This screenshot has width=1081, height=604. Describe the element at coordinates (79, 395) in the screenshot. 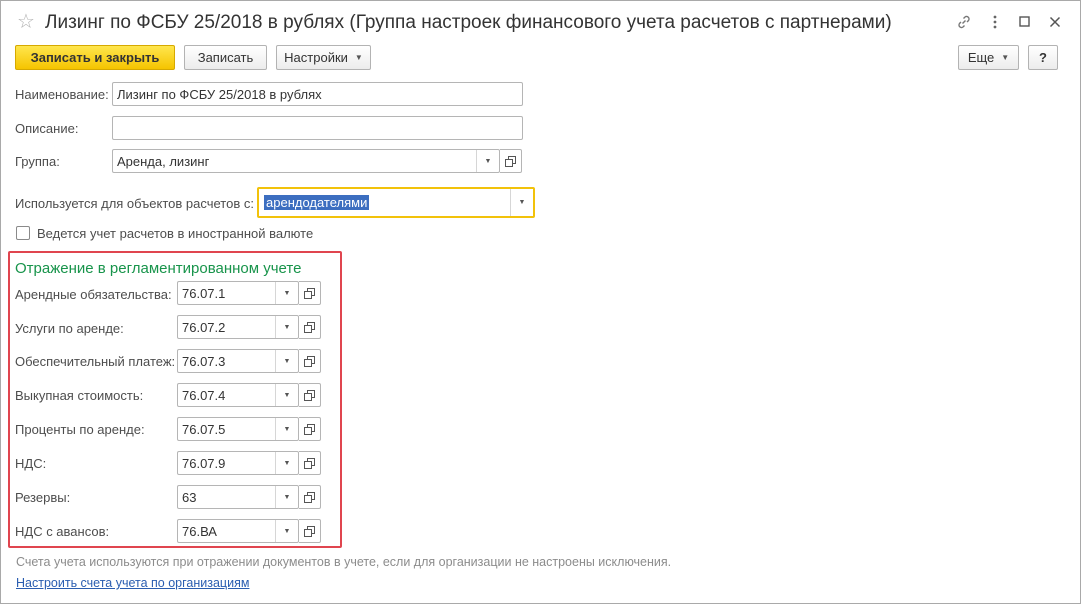

I see `account-row-label: Выкупная стоимость:` at that location.